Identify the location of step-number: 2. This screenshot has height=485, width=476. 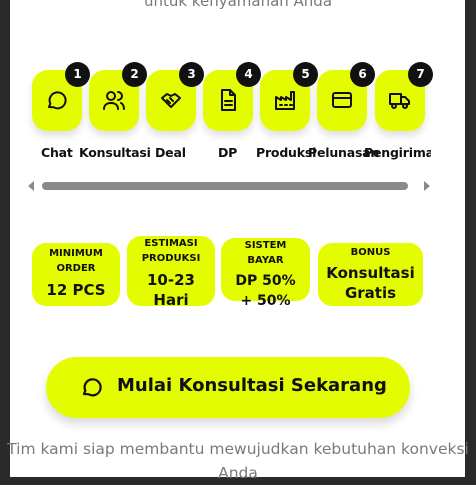
(134, 74).